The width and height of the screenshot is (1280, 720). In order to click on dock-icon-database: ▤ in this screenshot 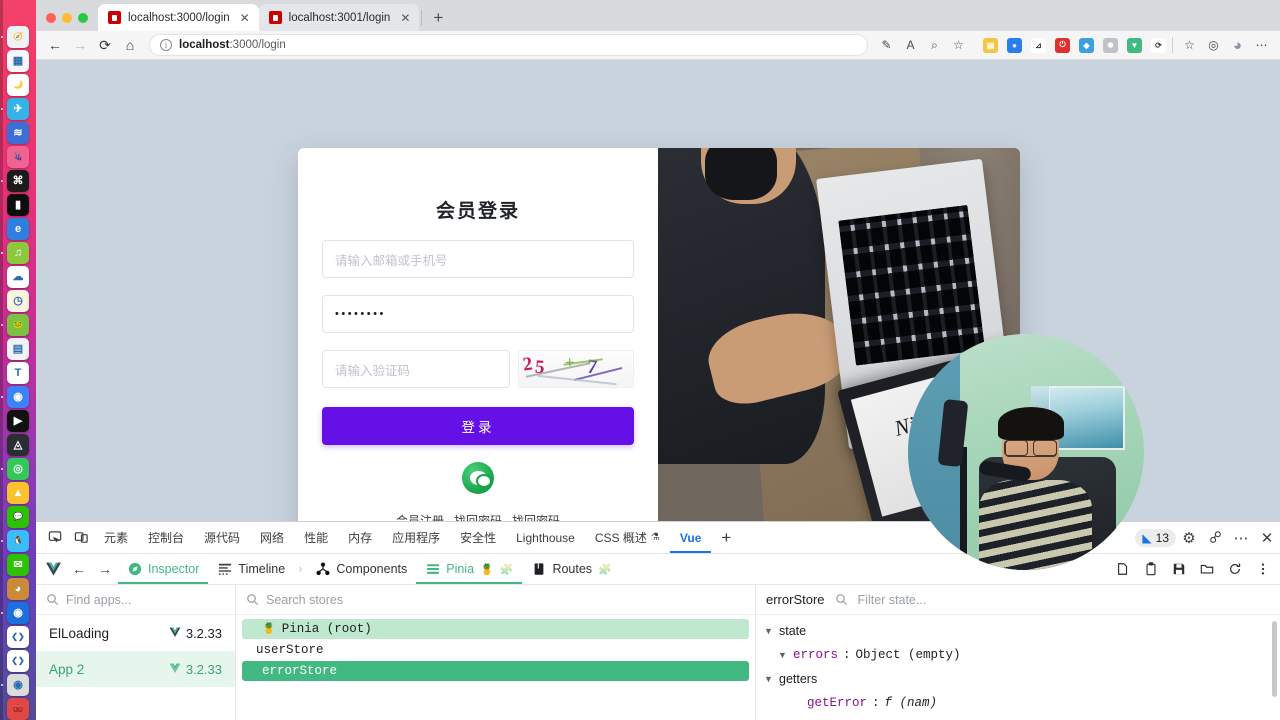, I will do `click(18, 349)`.